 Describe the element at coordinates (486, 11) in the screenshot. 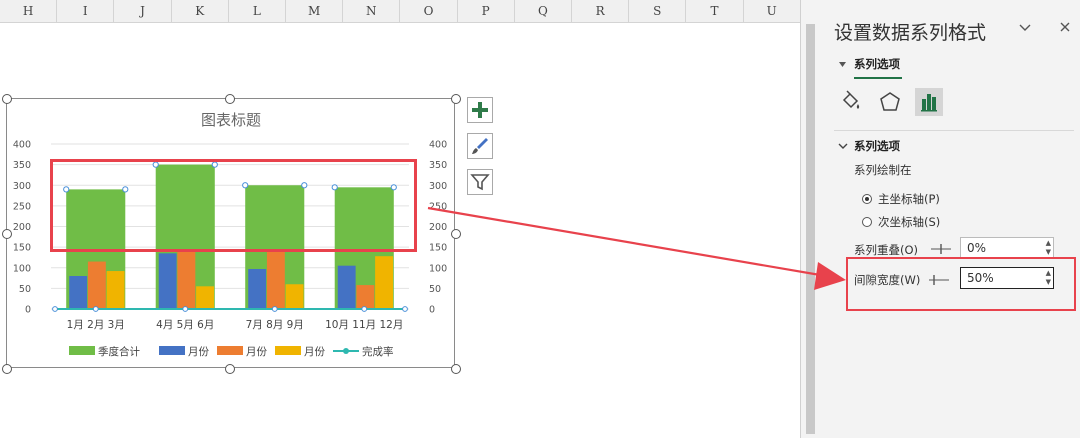

I see `column-header-P: P` at that location.